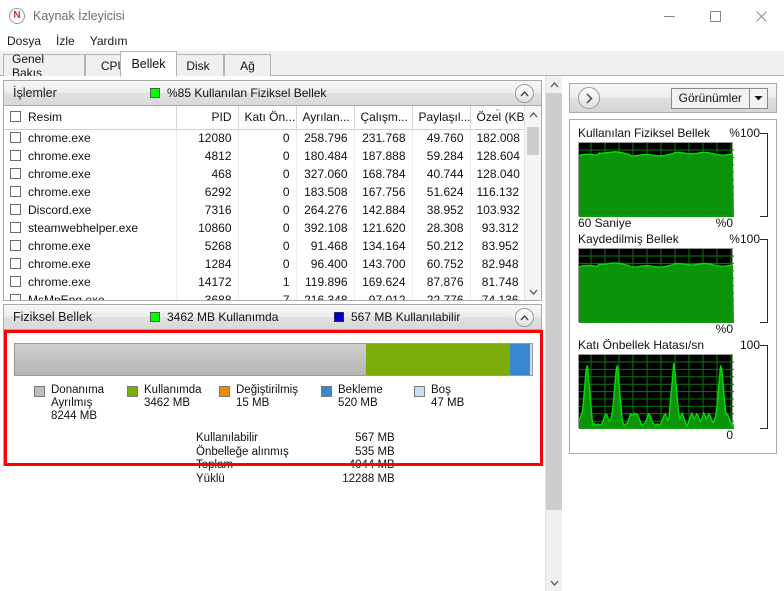  Describe the element at coordinates (360, 396) in the screenshot. I see `memory-legend-label: Bekleme 520 MB` at that location.